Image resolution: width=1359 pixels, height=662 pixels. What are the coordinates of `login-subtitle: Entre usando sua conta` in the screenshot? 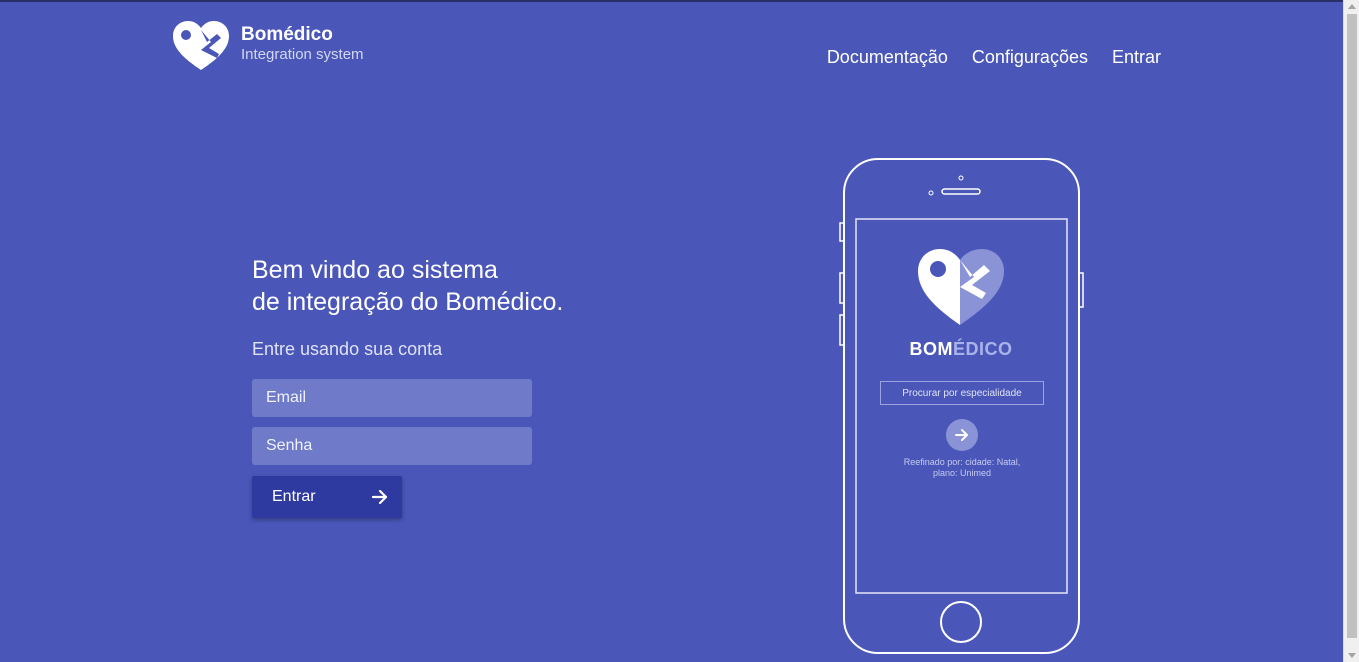 It's located at (347, 349).